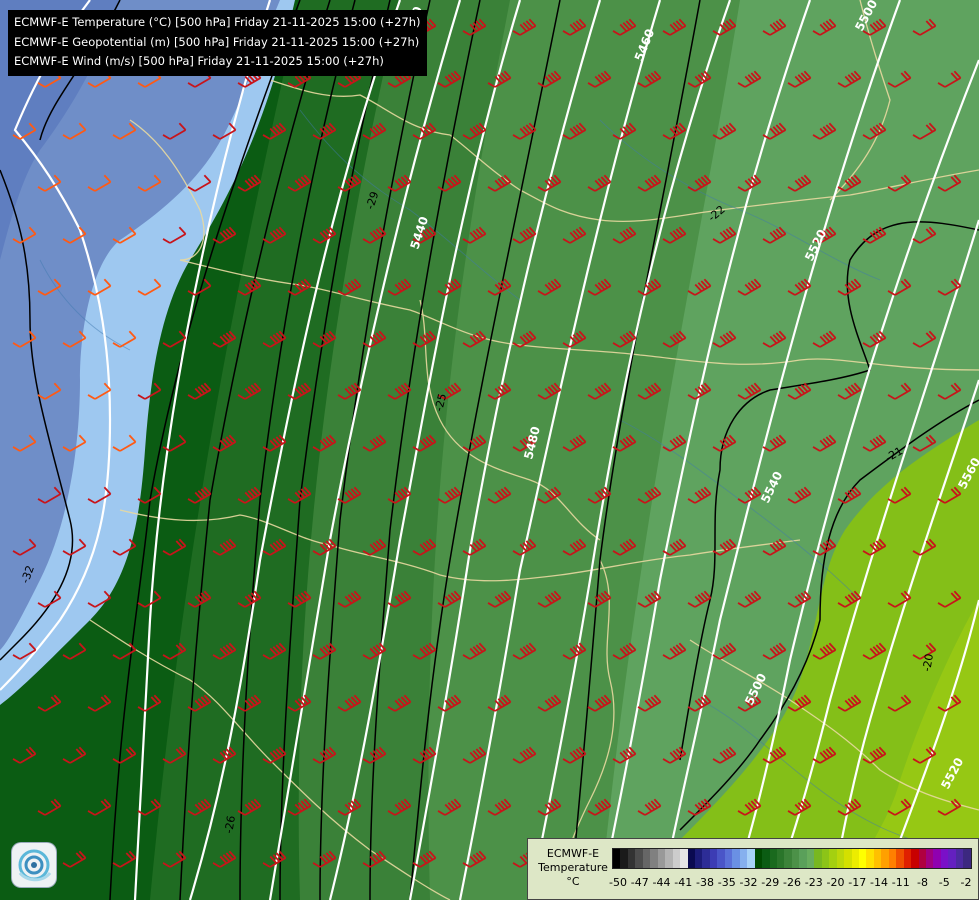 The width and height of the screenshot is (979, 900). What do you see at coordinates (726, 882) in the screenshot?
I see `legend-tick-label: -35` at bounding box center [726, 882].